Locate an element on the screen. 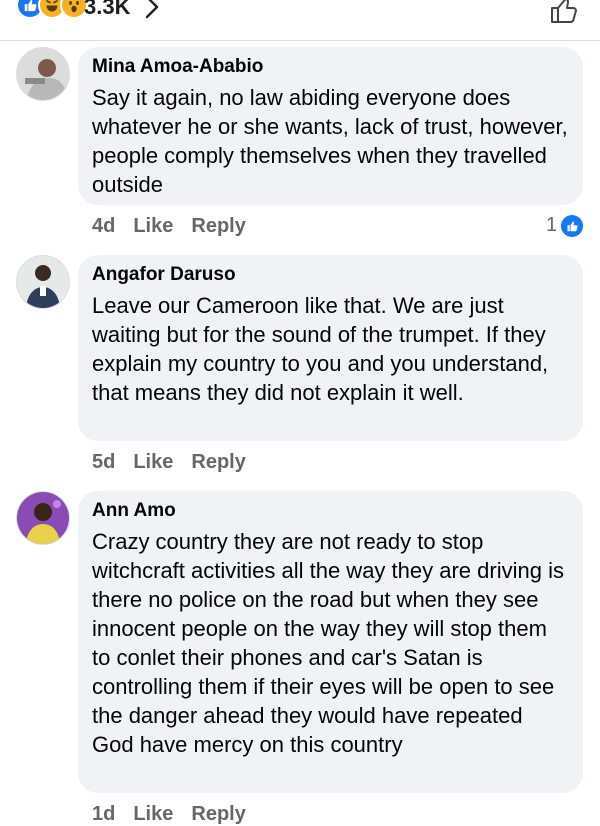  reaction-summary-bar: 3.3K is located at coordinates (300, 20).